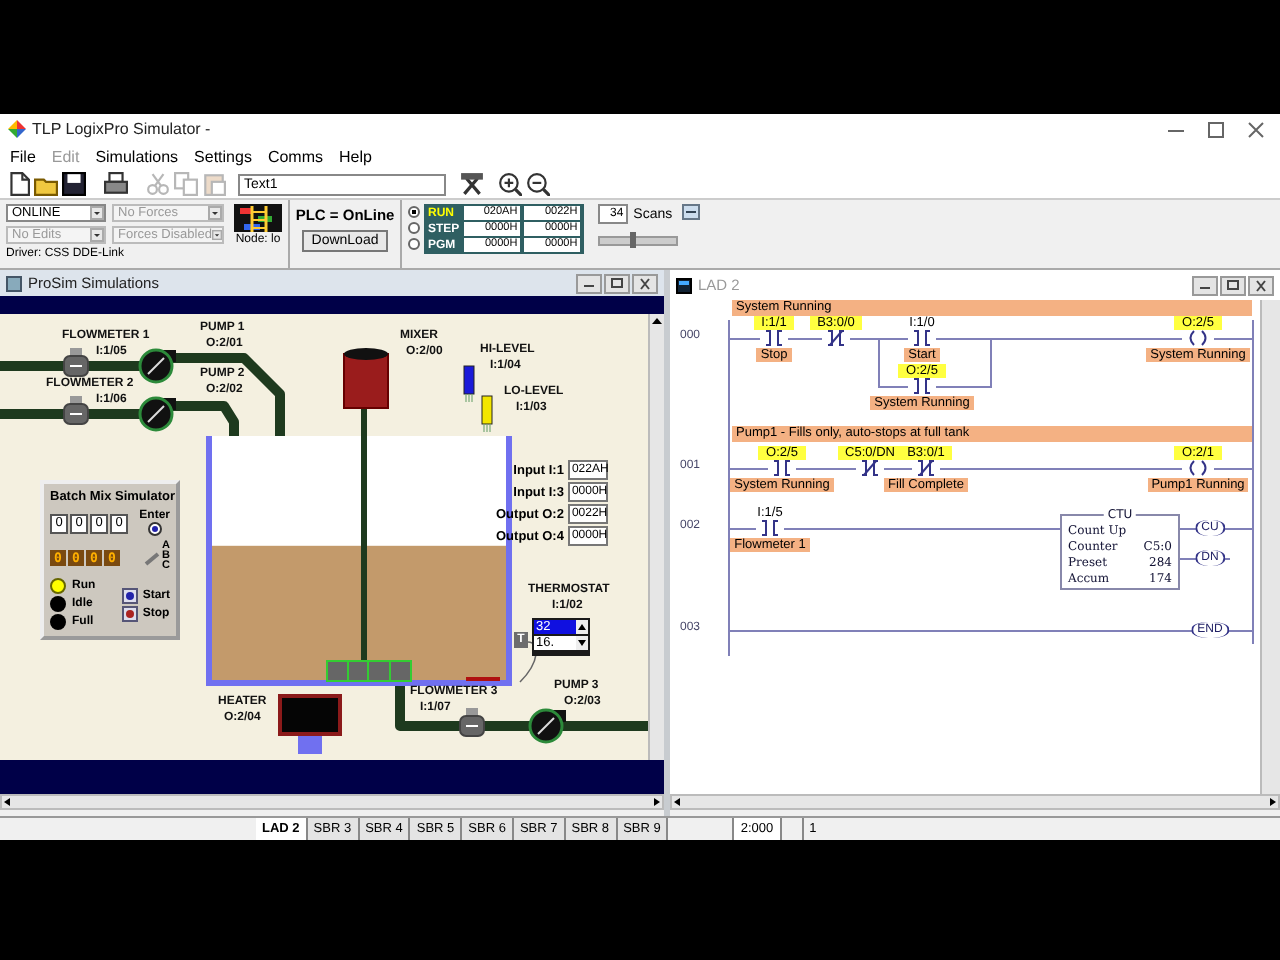  Describe the element at coordinates (310, 724) in the screenshot. I see `heater-drawing` at that location.